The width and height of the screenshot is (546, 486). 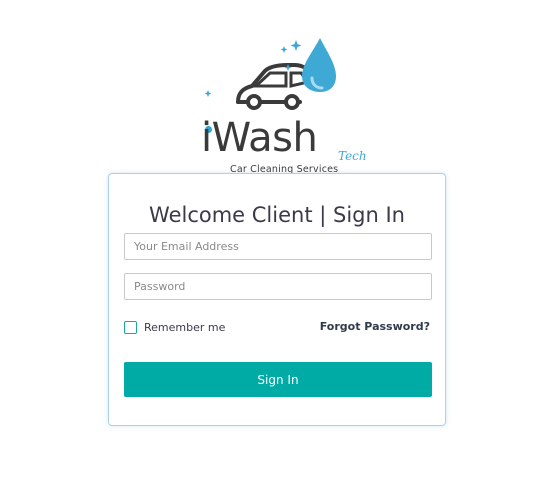 I want to click on logo-wordmark-wash: Wash, so click(x=264, y=138).